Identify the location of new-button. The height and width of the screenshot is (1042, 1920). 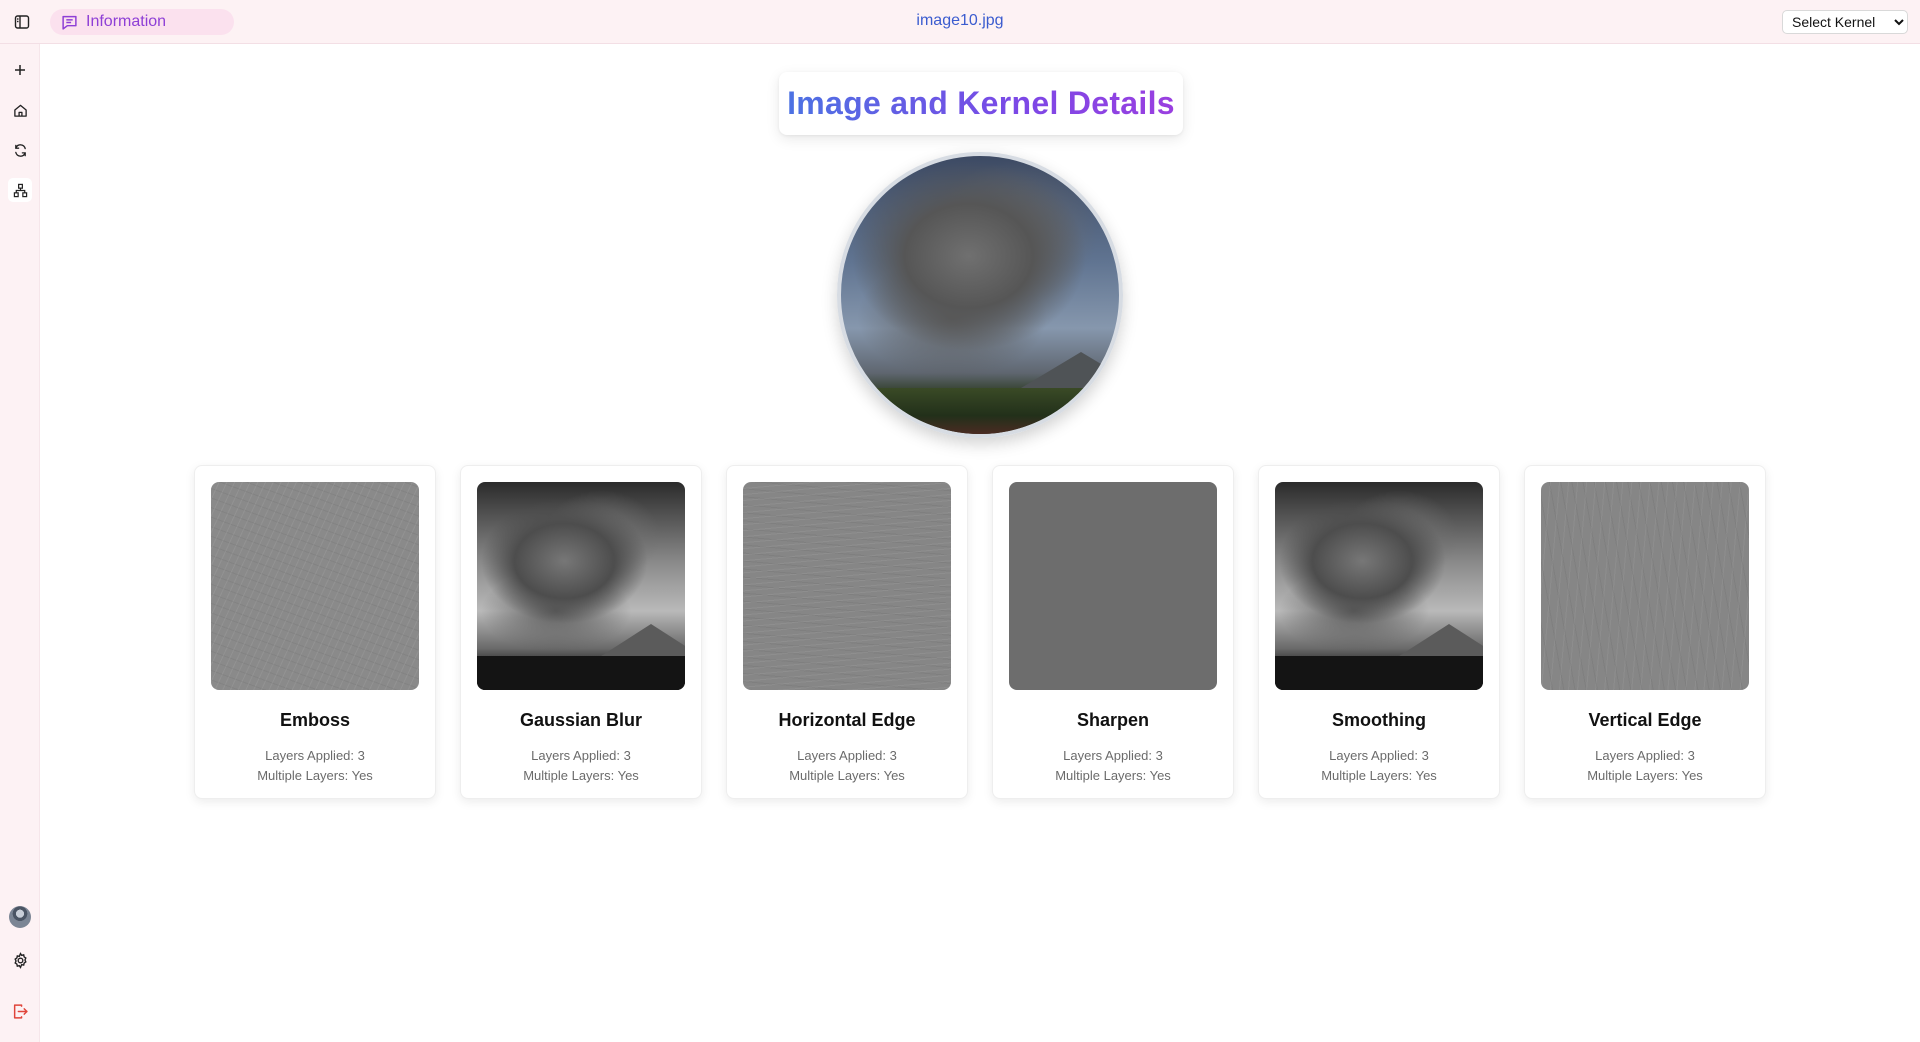
(20, 70).